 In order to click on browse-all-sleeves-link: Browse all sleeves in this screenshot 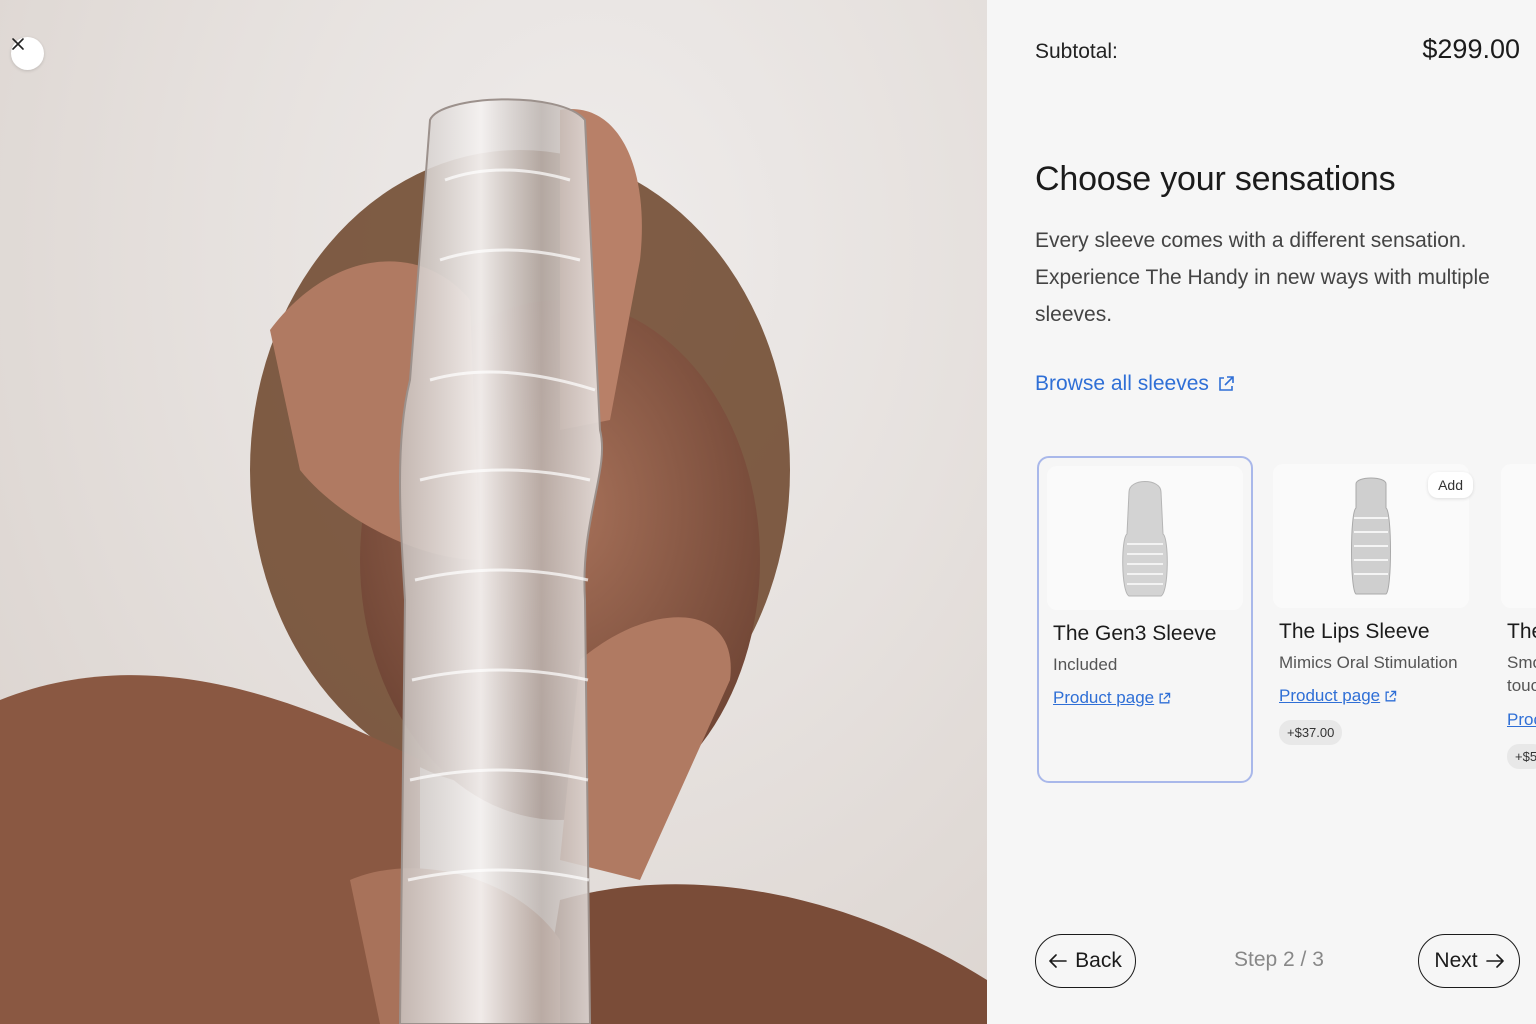, I will do `click(1135, 384)`.